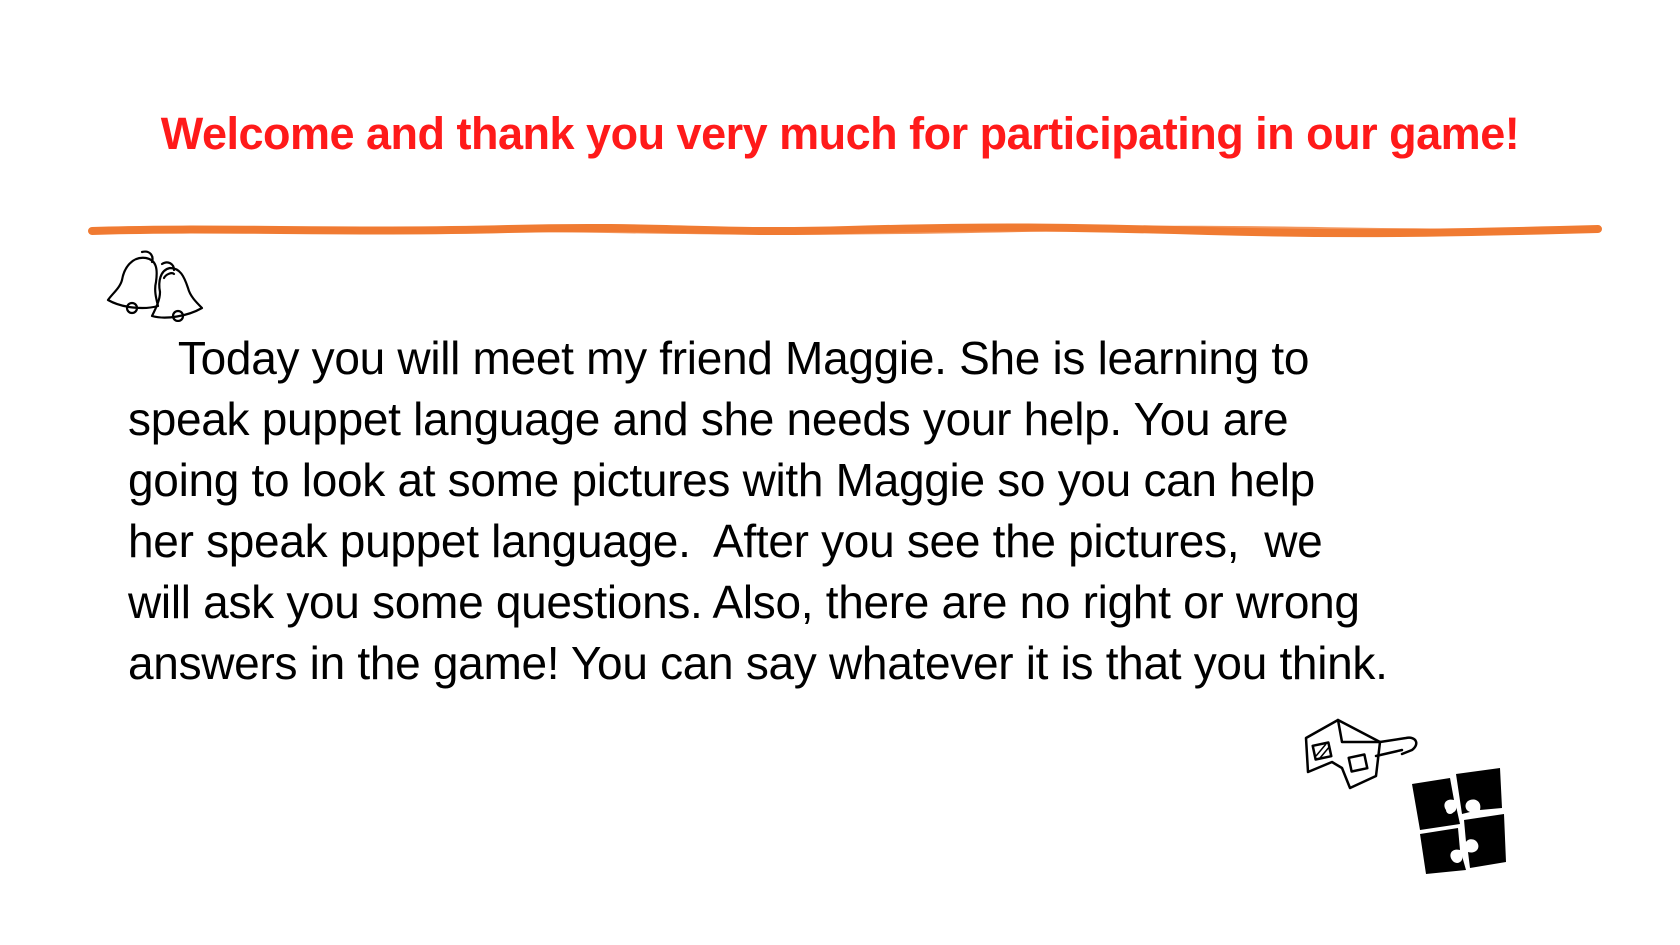 Image resolution: width=1680 pixels, height=945 pixels. Describe the element at coordinates (1361, 754) in the screenshot. I see `3d-glasses-icon` at that location.